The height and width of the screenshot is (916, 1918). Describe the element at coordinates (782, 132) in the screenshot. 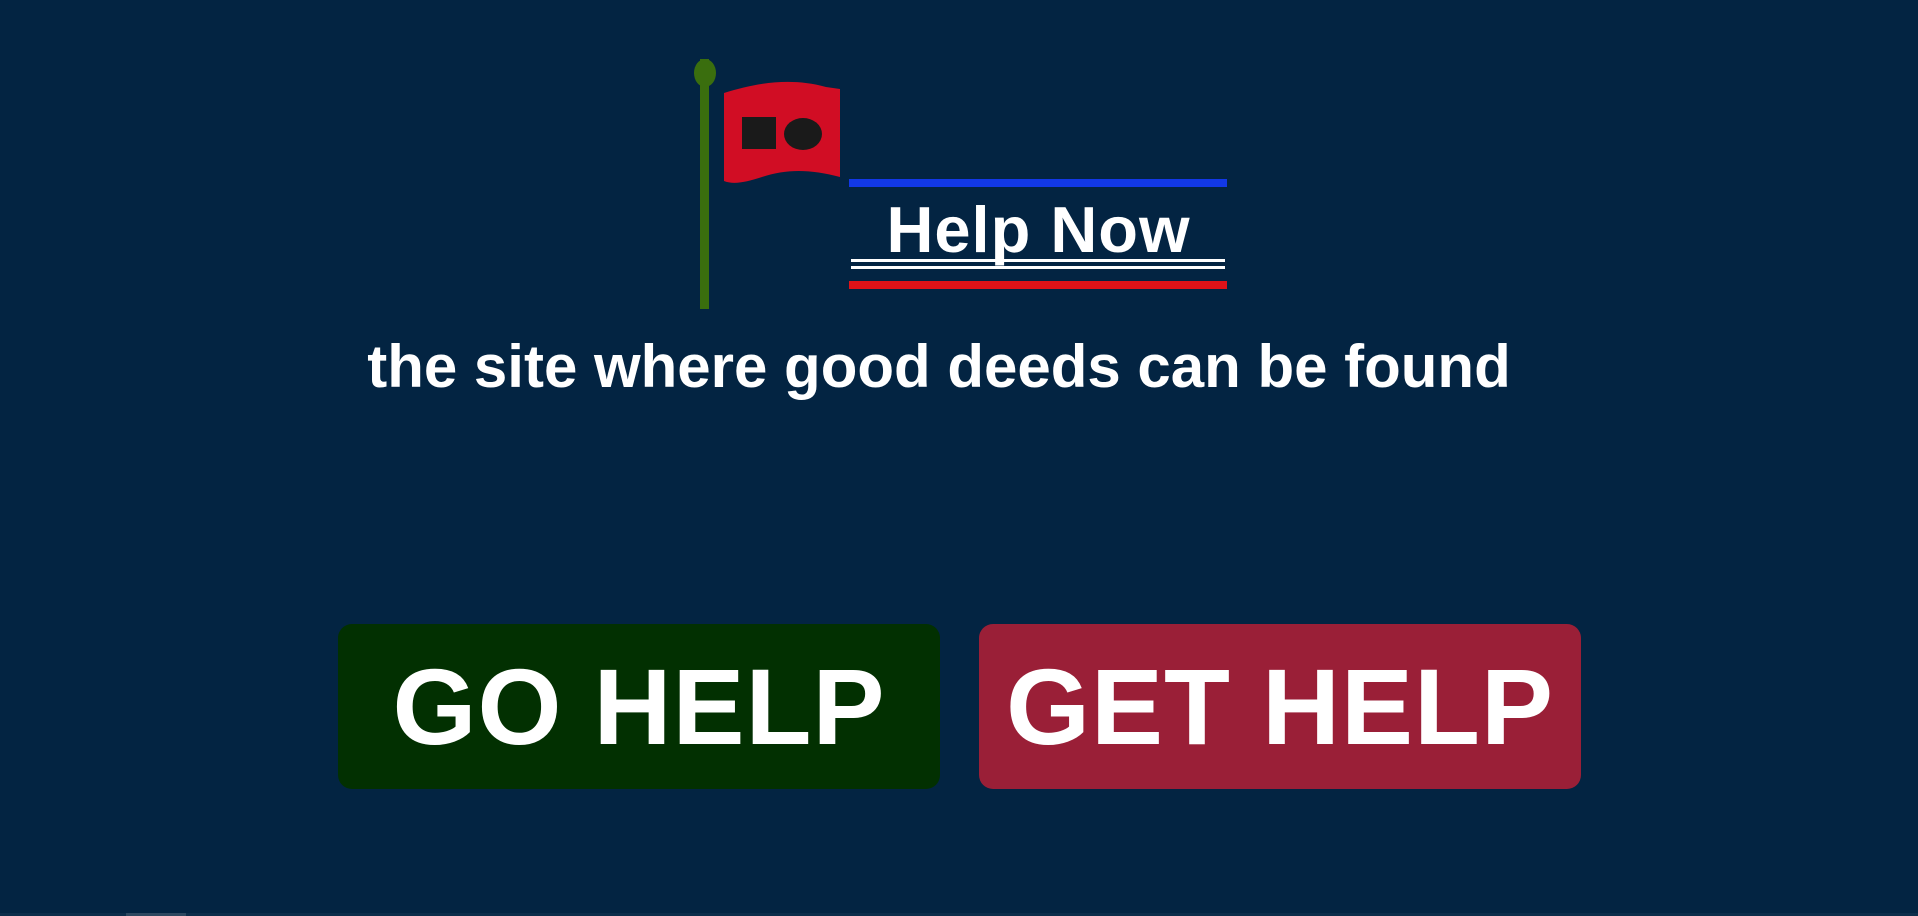

I see `flag-cloth` at that location.